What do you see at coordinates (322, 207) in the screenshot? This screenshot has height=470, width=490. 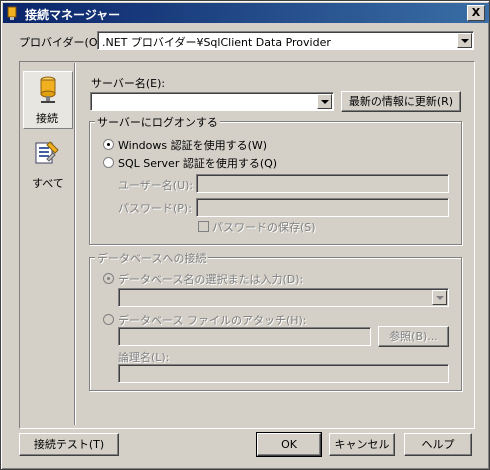 I see `password-input` at bounding box center [322, 207].